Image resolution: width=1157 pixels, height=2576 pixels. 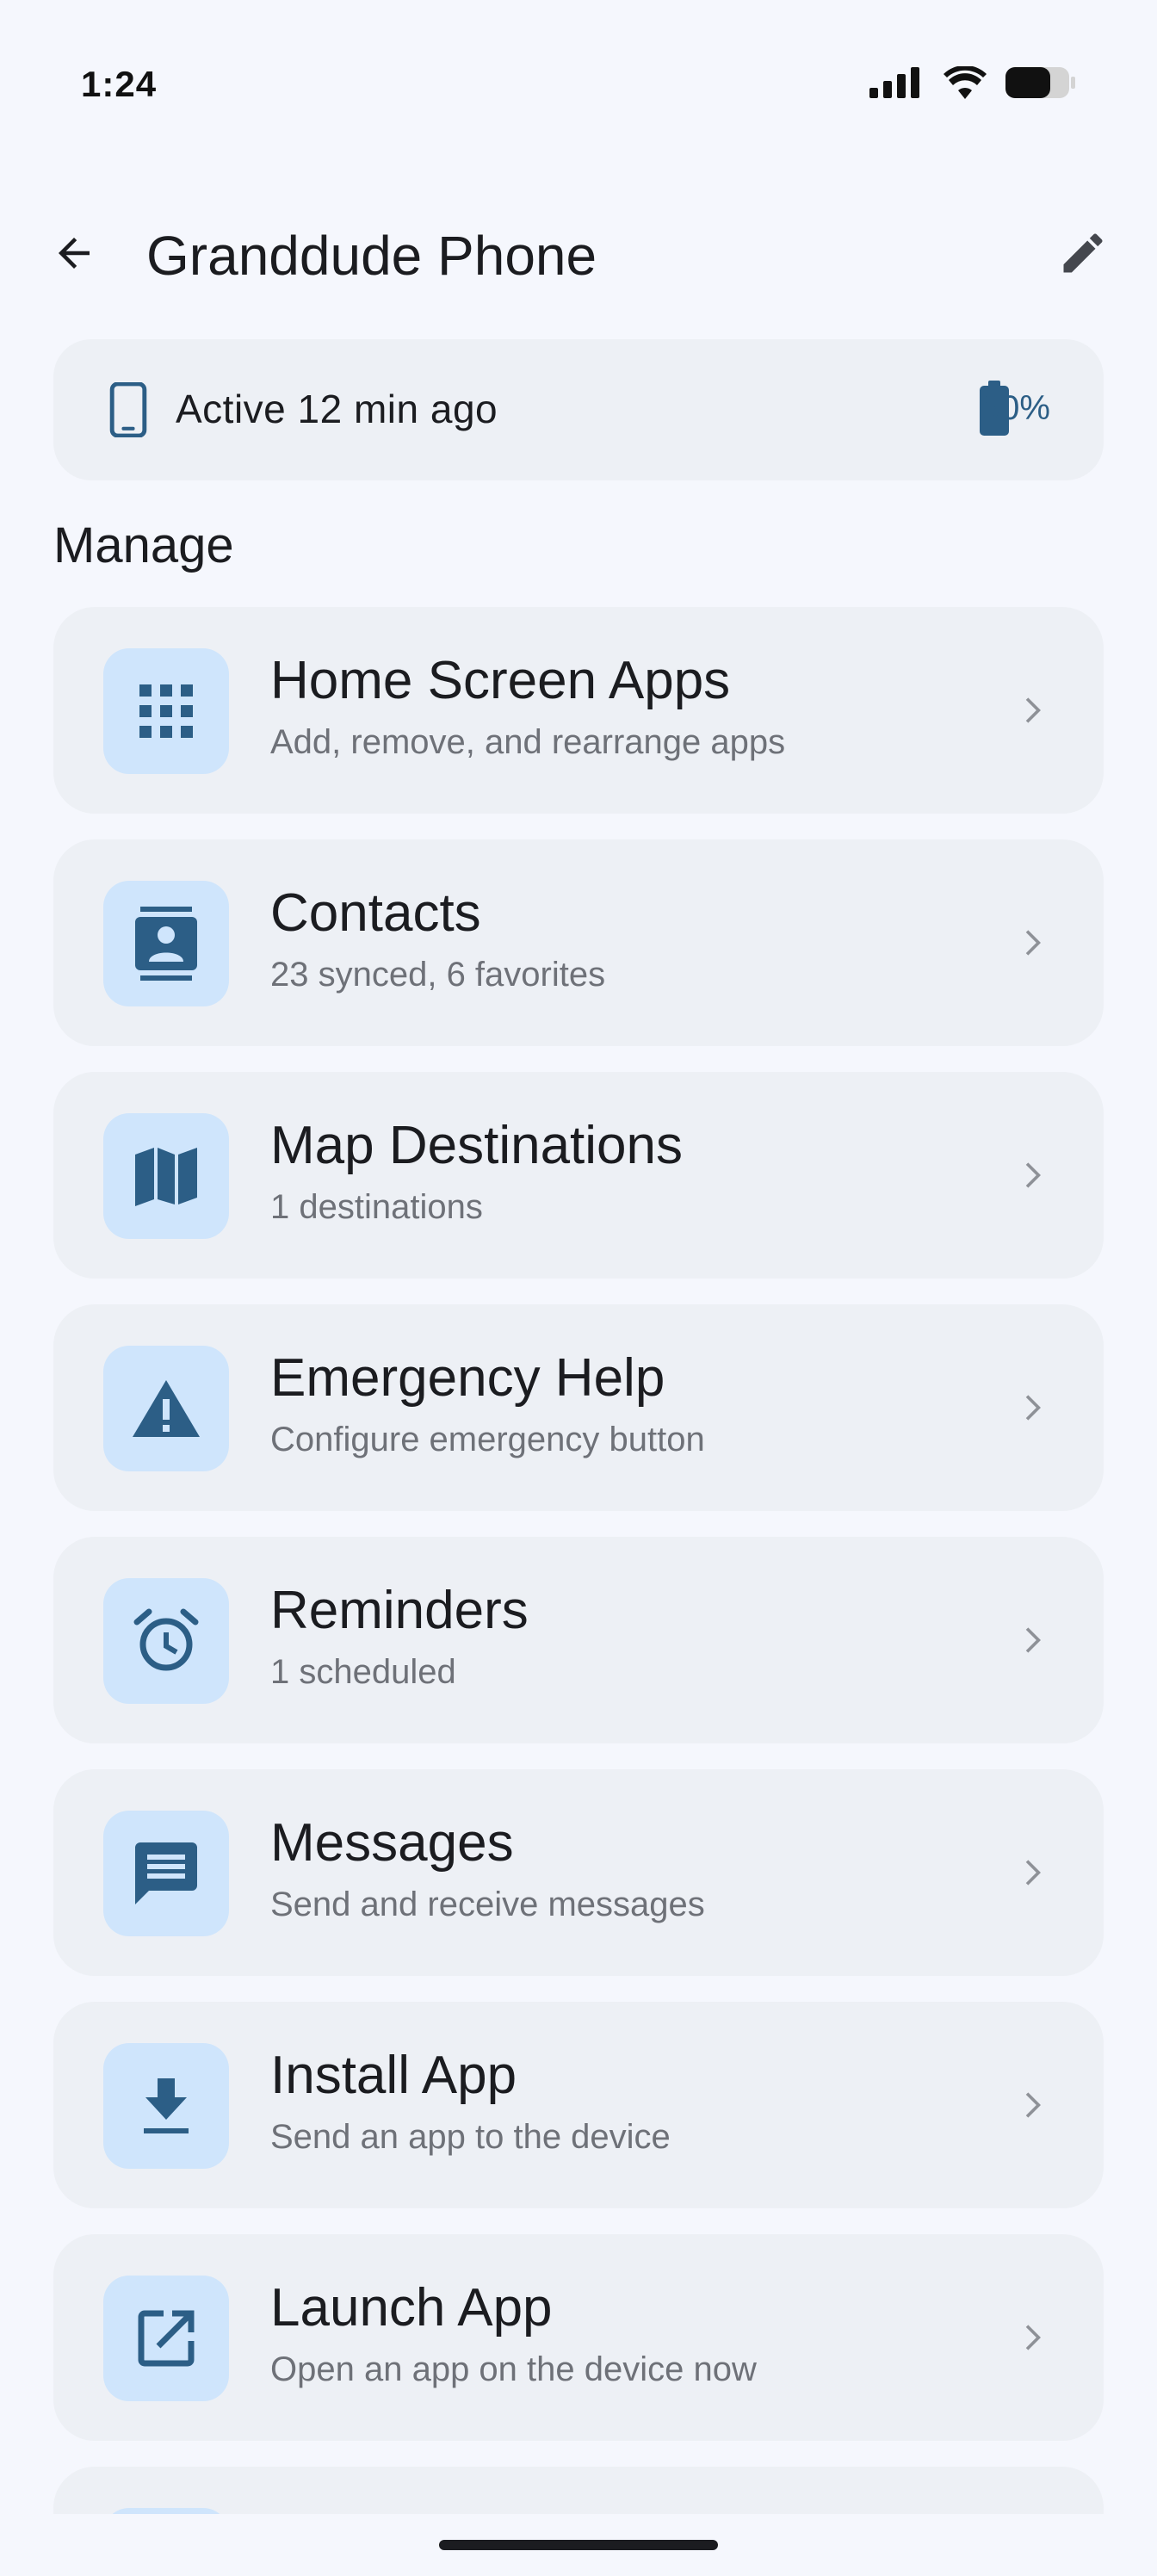 What do you see at coordinates (1015, 408) in the screenshot?
I see `battery-level: 90%` at bounding box center [1015, 408].